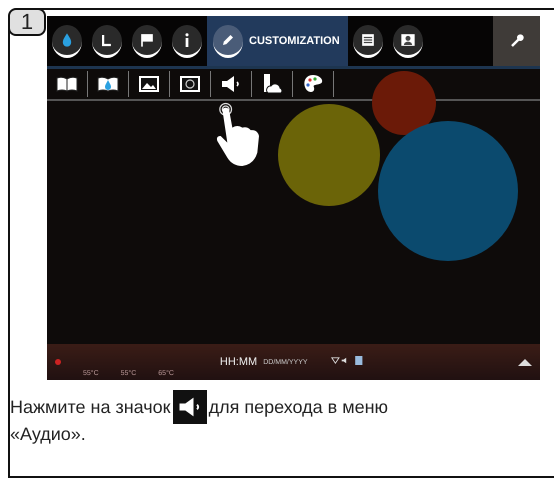 The width and height of the screenshot is (554, 483). What do you see at coordinates (239, 362) in the screenshot?
I see `clock-time: HH:MM` at bounding box center [239, 362].